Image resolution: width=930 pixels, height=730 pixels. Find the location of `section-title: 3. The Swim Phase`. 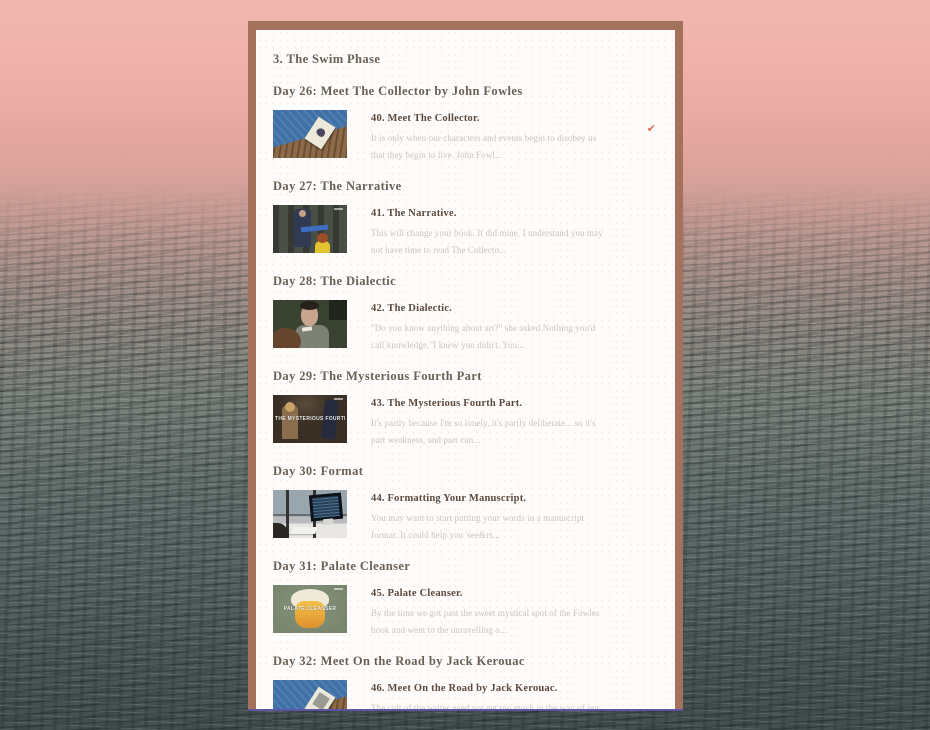

section-title: 3. The Swim Phase is located at coordinates (327, 59).